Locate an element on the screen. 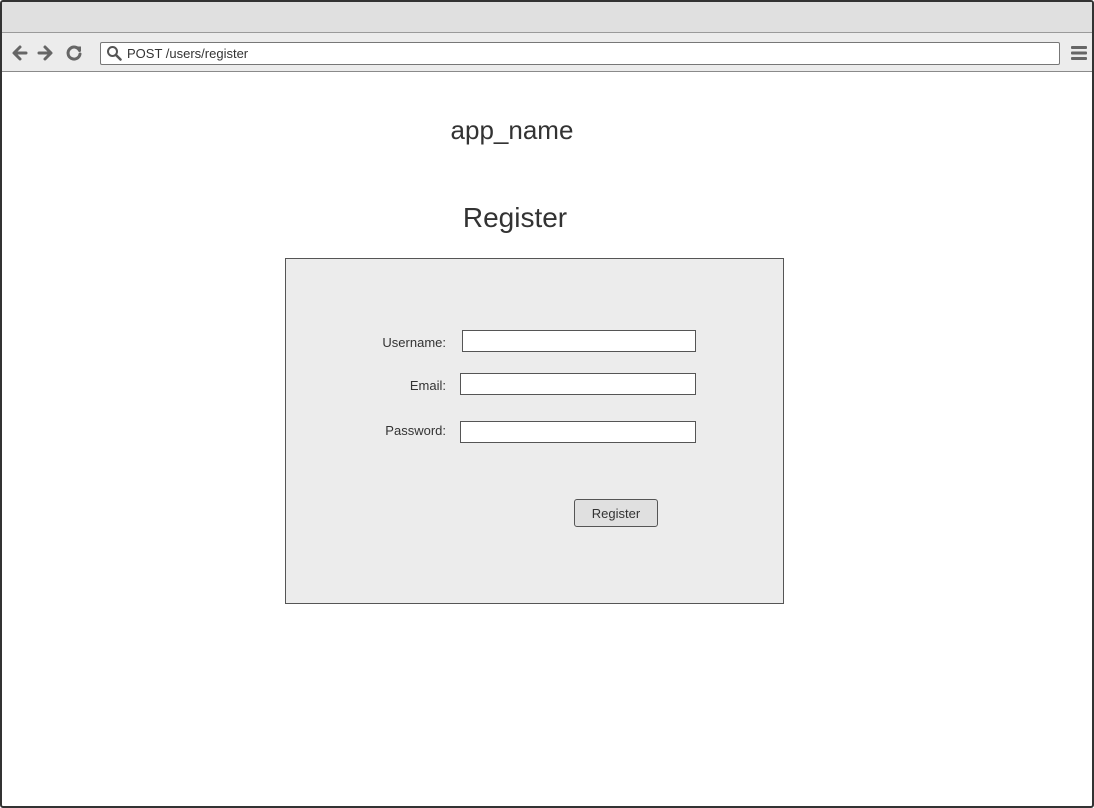 The height and width of the screenshot is (808, 1094). forward-arrow-icon is located at coordinates (45, 53).